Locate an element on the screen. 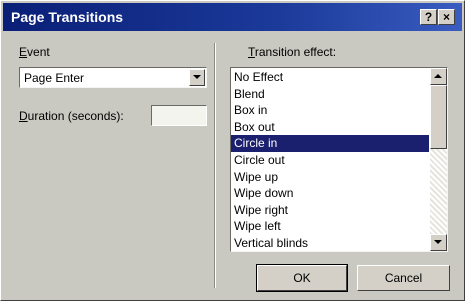 This screenshot has width=465, height=301. event-dropdown-button is located at coordinates (197, 77).